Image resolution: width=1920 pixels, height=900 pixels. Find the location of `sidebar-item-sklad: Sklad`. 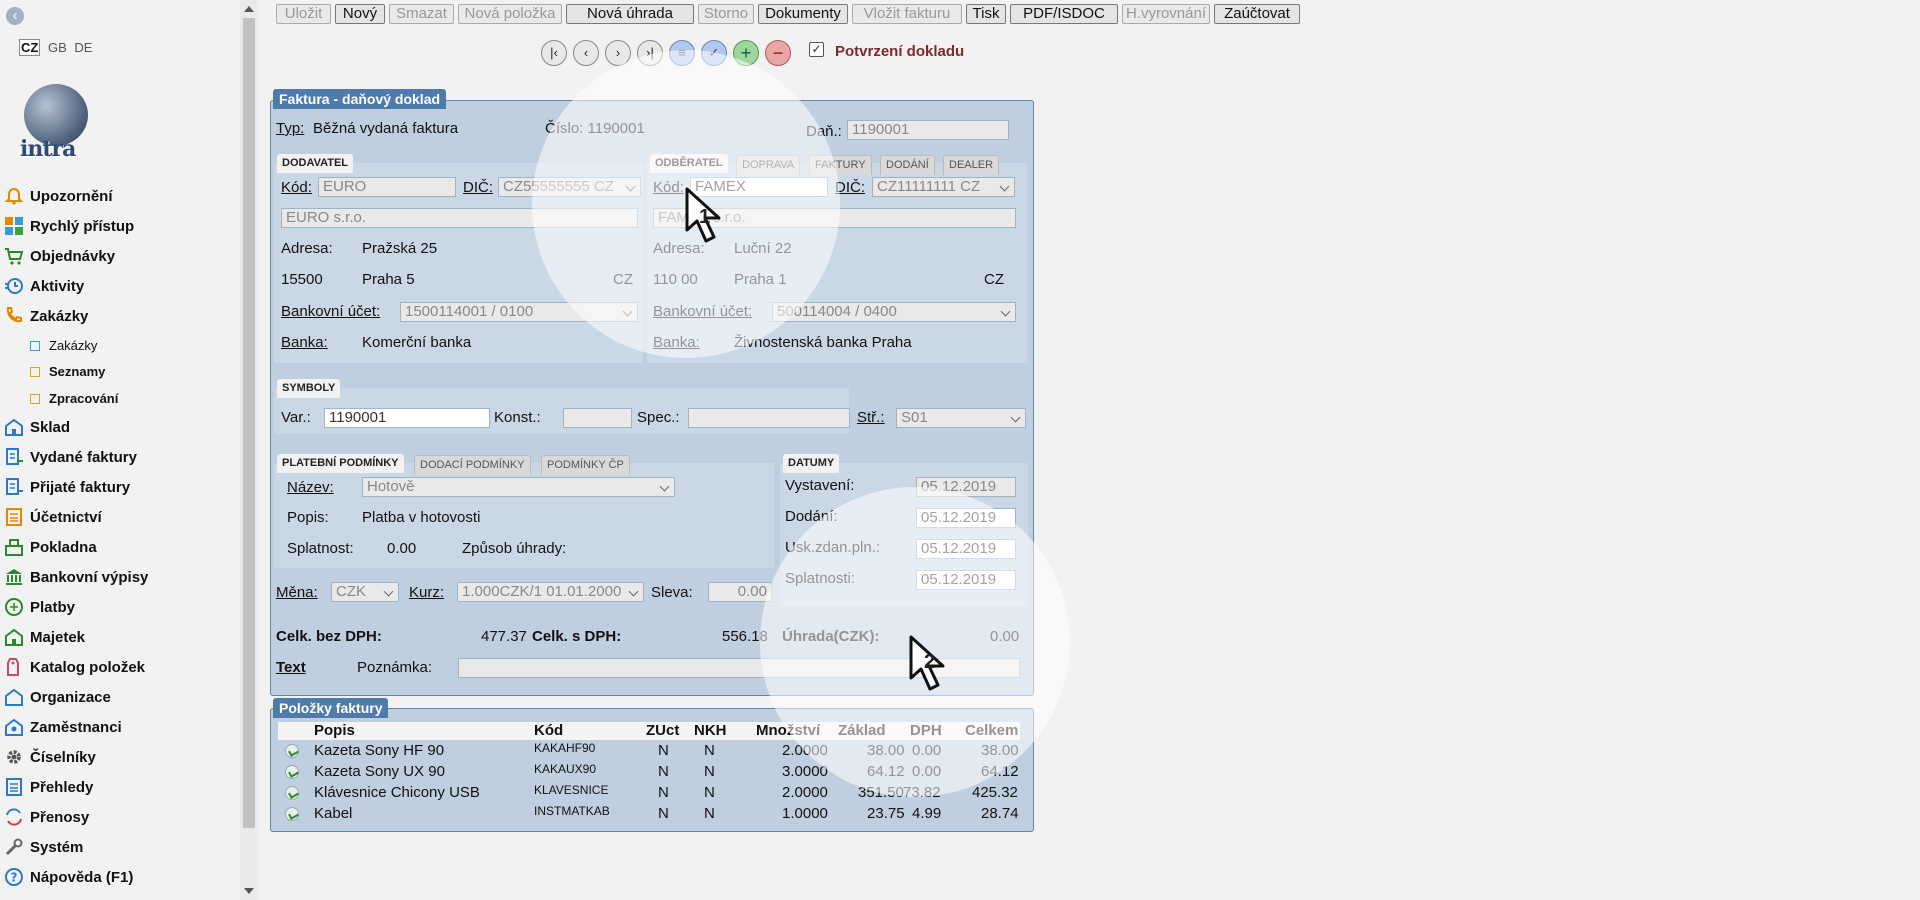

sidebar-item-sklad: Sklad is located at coordinates (120, 427).